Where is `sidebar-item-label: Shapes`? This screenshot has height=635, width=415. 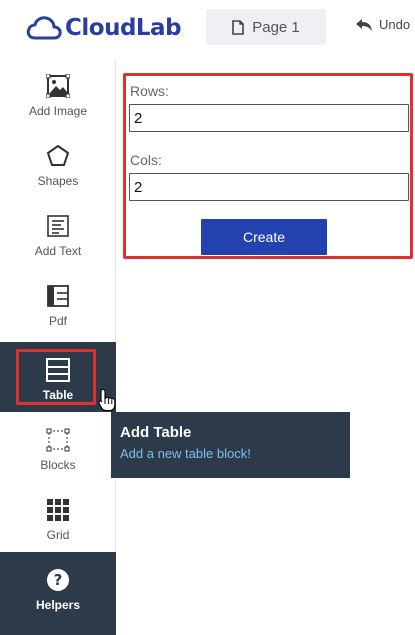 sidebar-item-label: Shapes is located at coordinates (58, 181).